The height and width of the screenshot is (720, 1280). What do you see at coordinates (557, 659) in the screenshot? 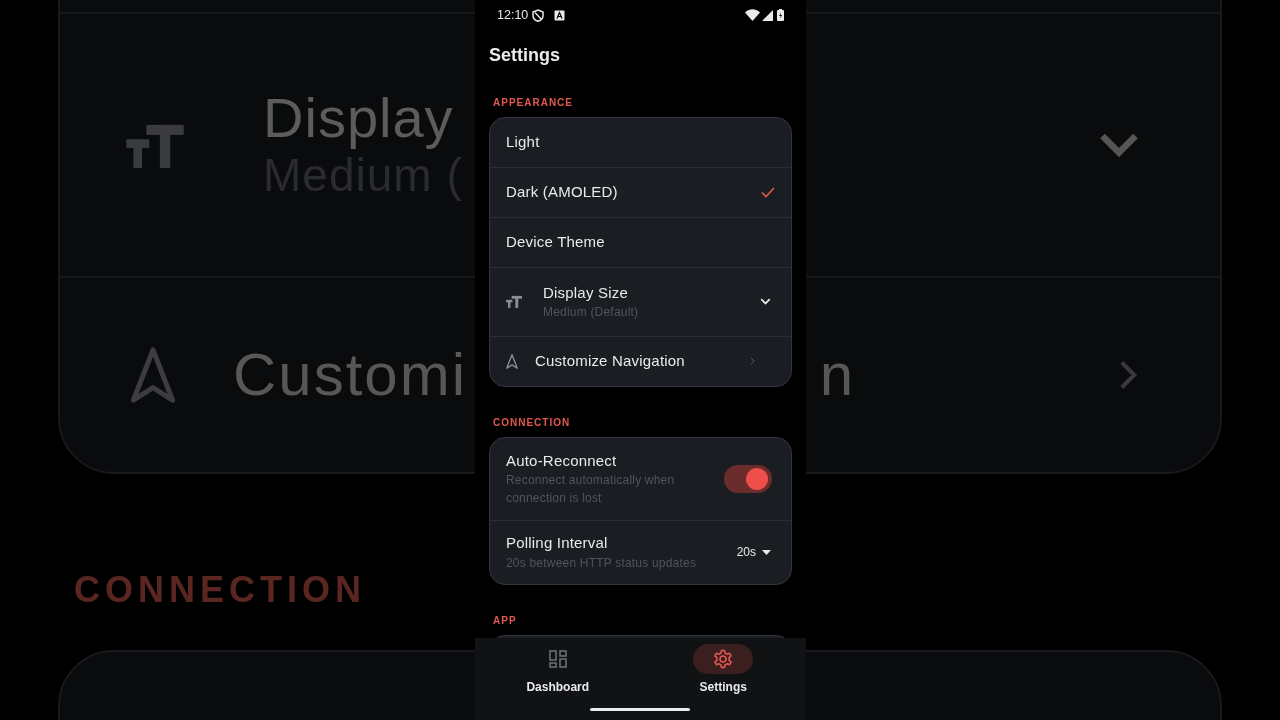
I see `dashboard-grid-icon` at bounding box center [557, 659].